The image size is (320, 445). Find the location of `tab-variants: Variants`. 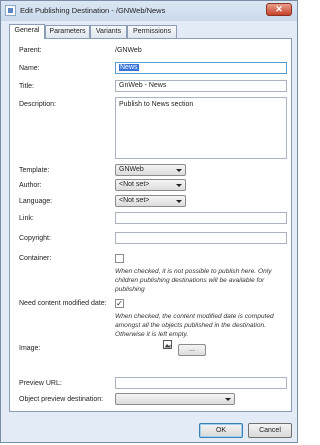

tab-variants: Variants is located at coordinates (108, 31).